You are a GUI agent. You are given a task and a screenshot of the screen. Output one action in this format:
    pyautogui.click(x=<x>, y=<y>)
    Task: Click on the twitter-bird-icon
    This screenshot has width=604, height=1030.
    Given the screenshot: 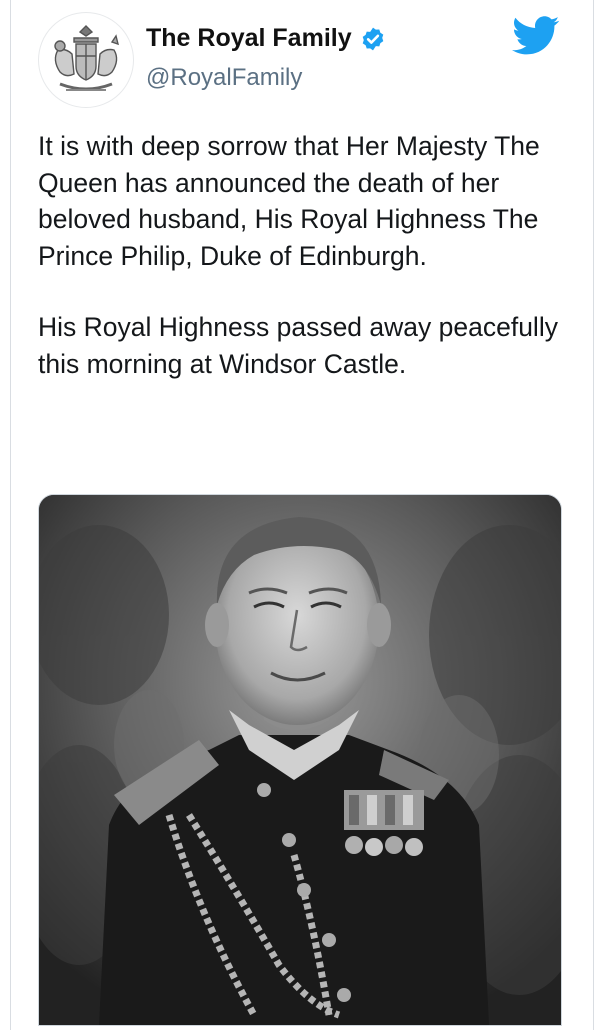 What is the action you would take?
    pyautogui.click(x=536, y=36)
    